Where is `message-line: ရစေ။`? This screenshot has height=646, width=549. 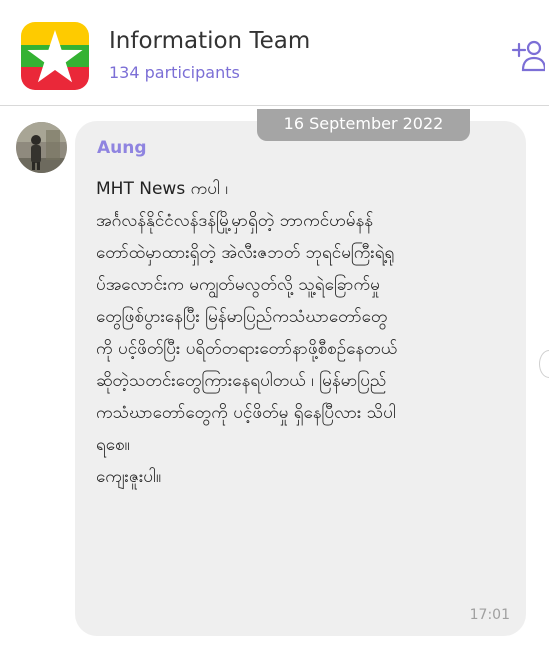
message-line: ရစေ။ is located at coordinates (113, 445).